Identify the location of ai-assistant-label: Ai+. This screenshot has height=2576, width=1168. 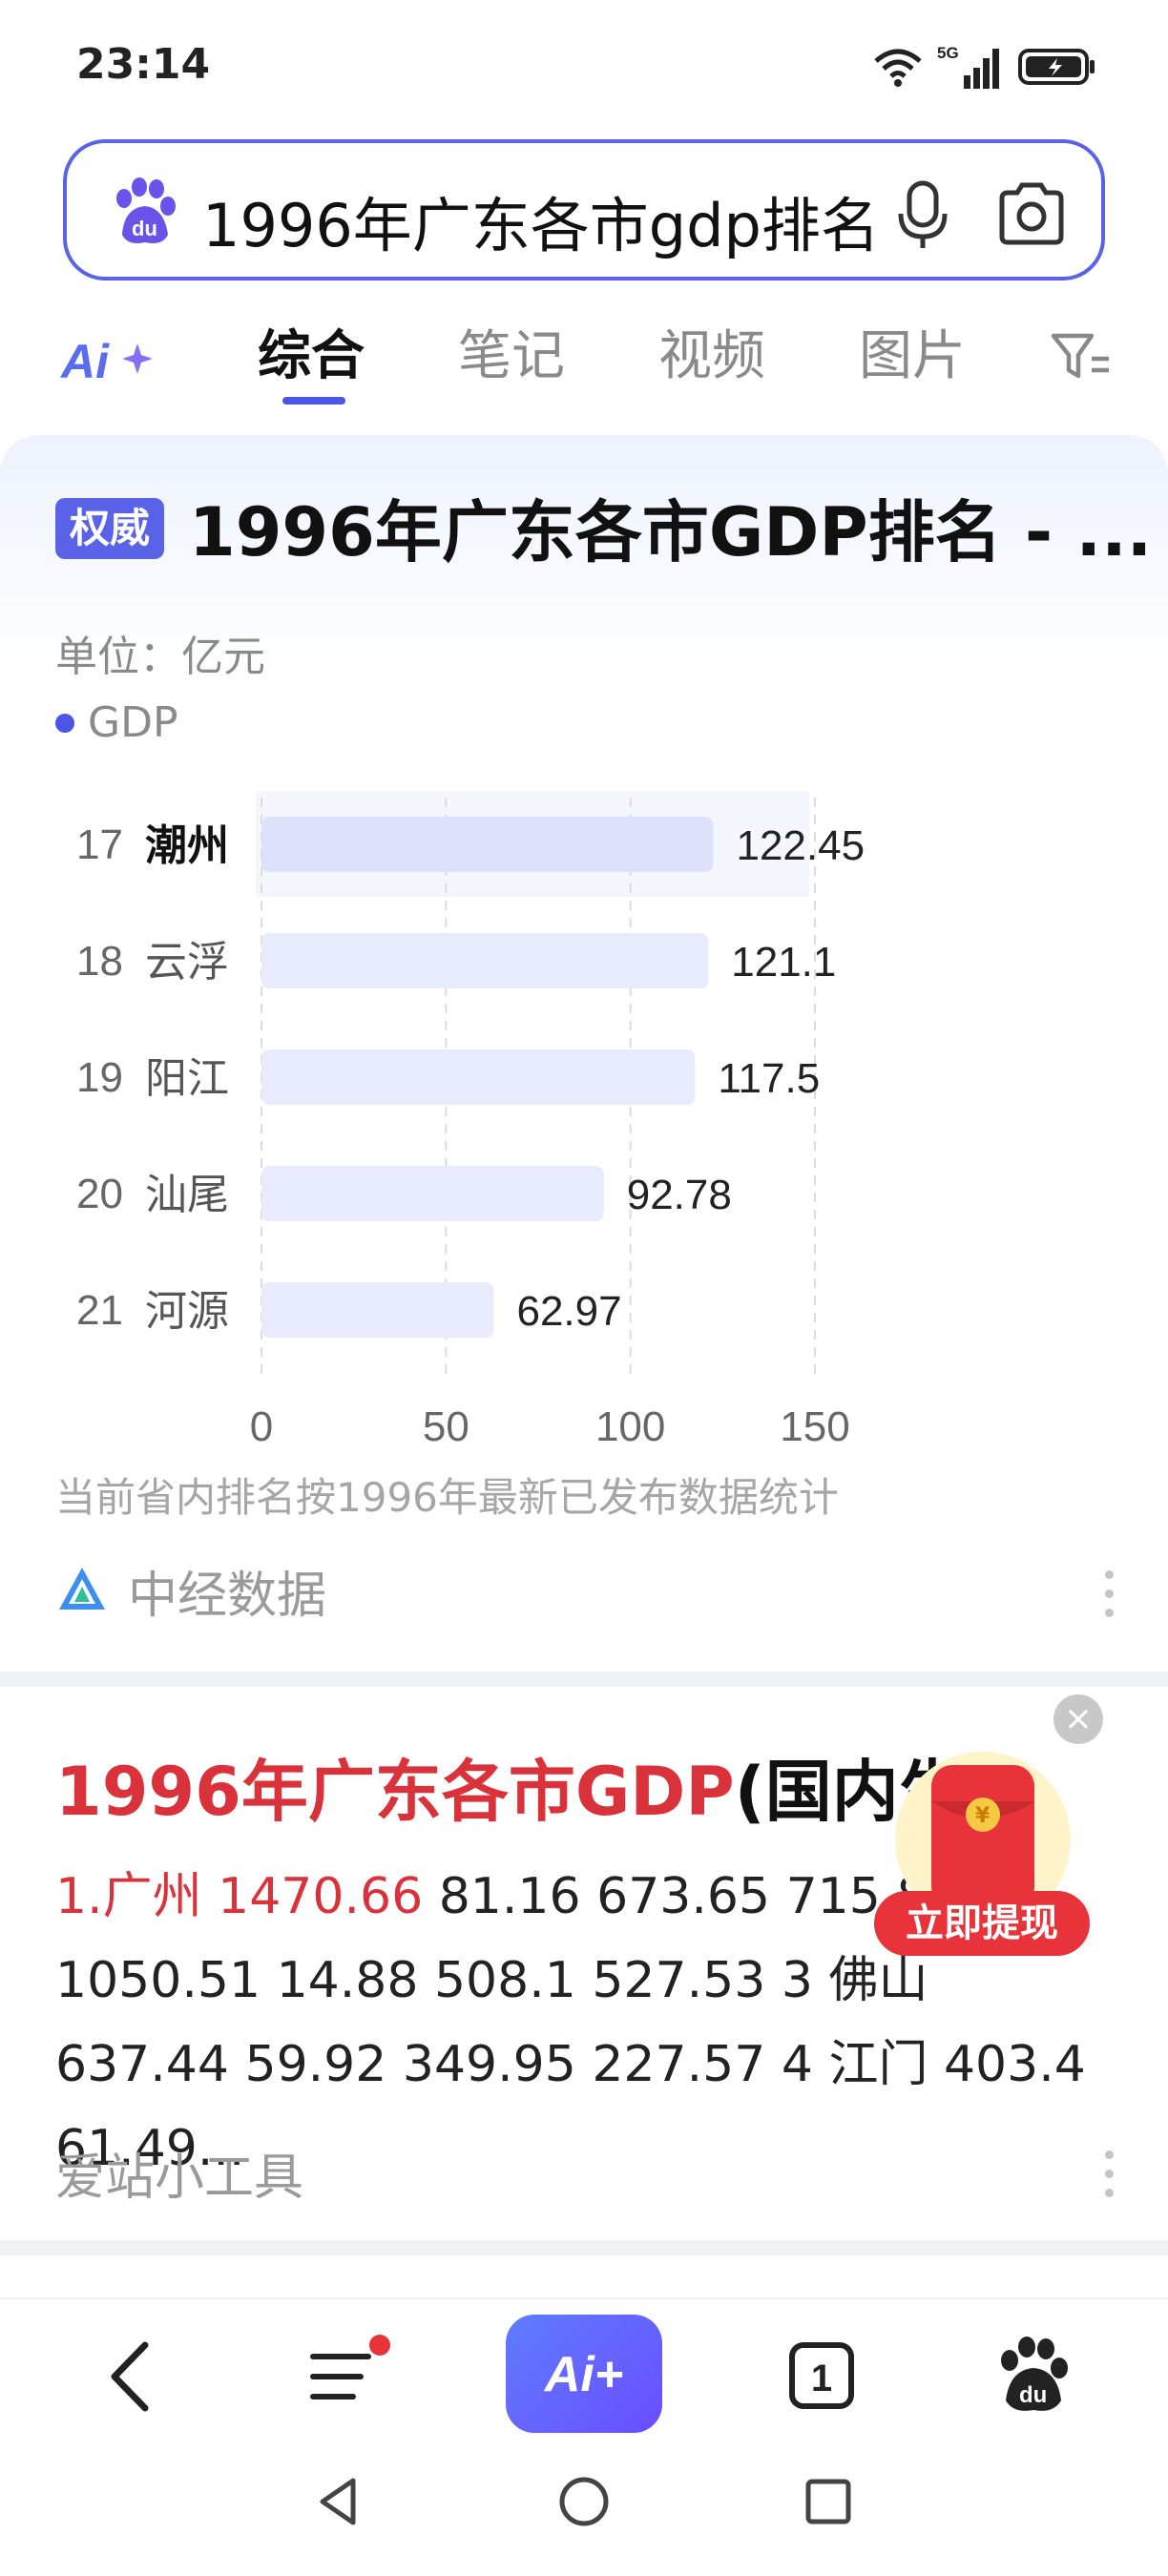
(583, 2374).